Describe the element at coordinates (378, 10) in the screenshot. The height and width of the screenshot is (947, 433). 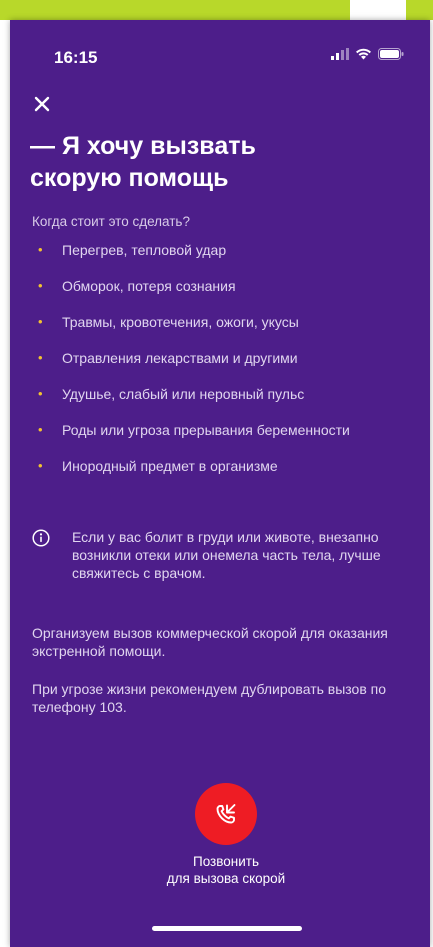
I see `top-notch` at that location.